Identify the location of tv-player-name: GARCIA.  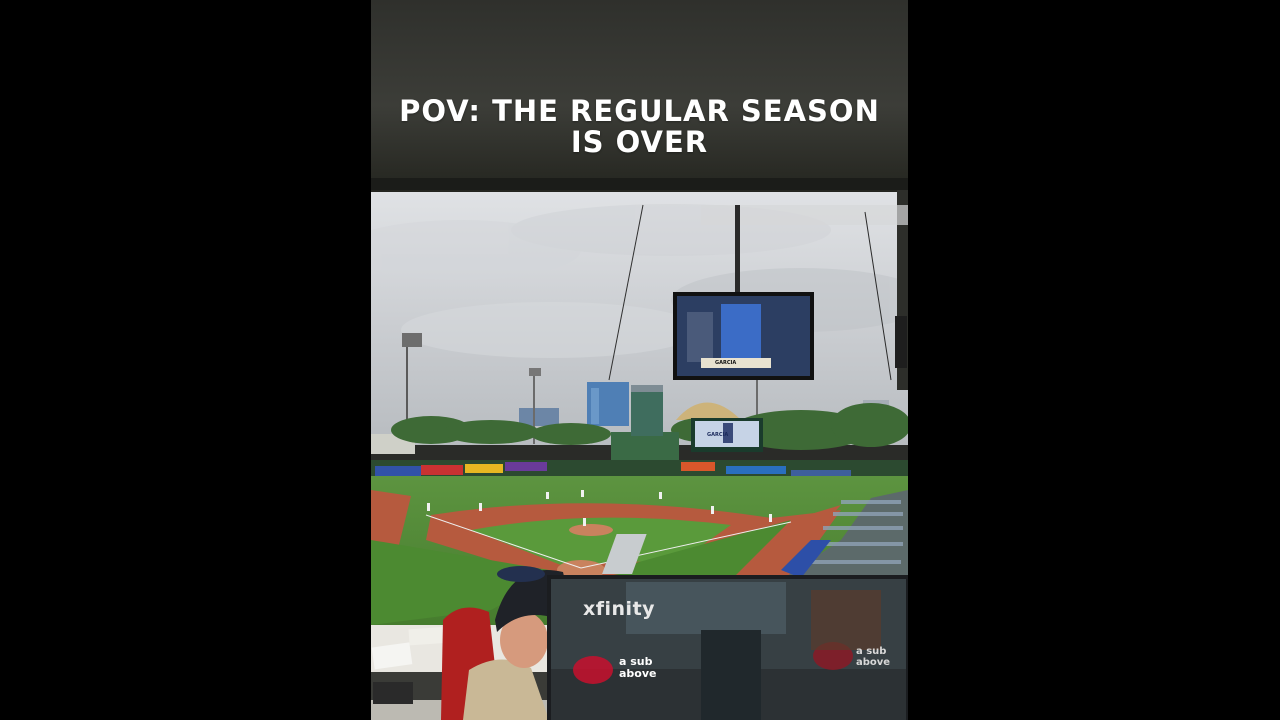
(726, 363).